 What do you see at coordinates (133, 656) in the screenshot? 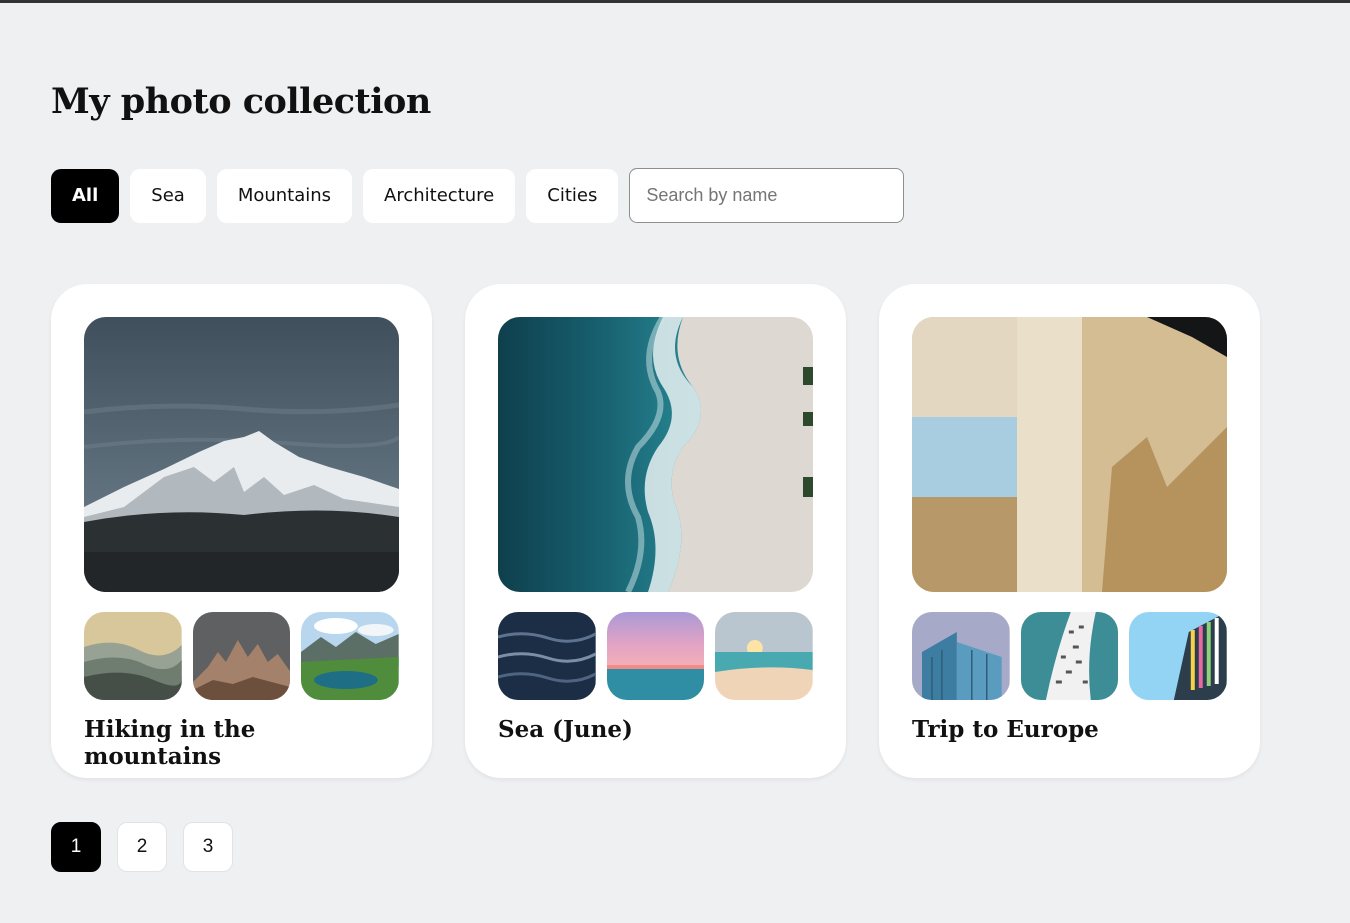
I see `thumb-photo-misty-hills` at bounding box center [133, 656].